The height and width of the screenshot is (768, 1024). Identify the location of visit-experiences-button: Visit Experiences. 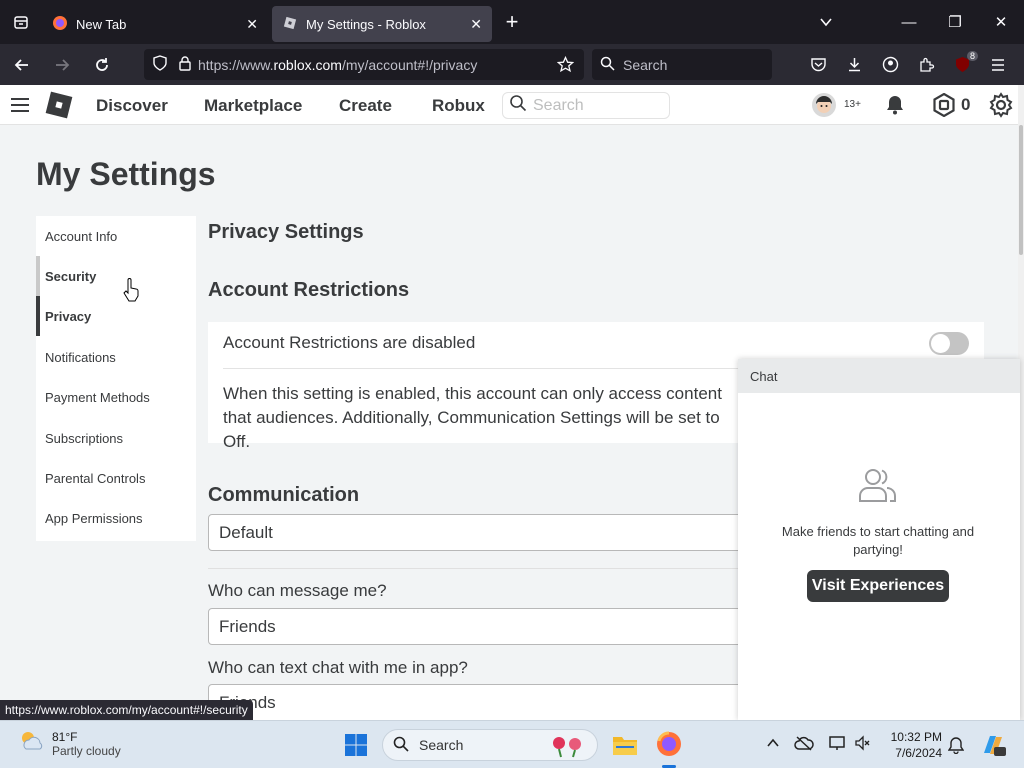
(878, 586).